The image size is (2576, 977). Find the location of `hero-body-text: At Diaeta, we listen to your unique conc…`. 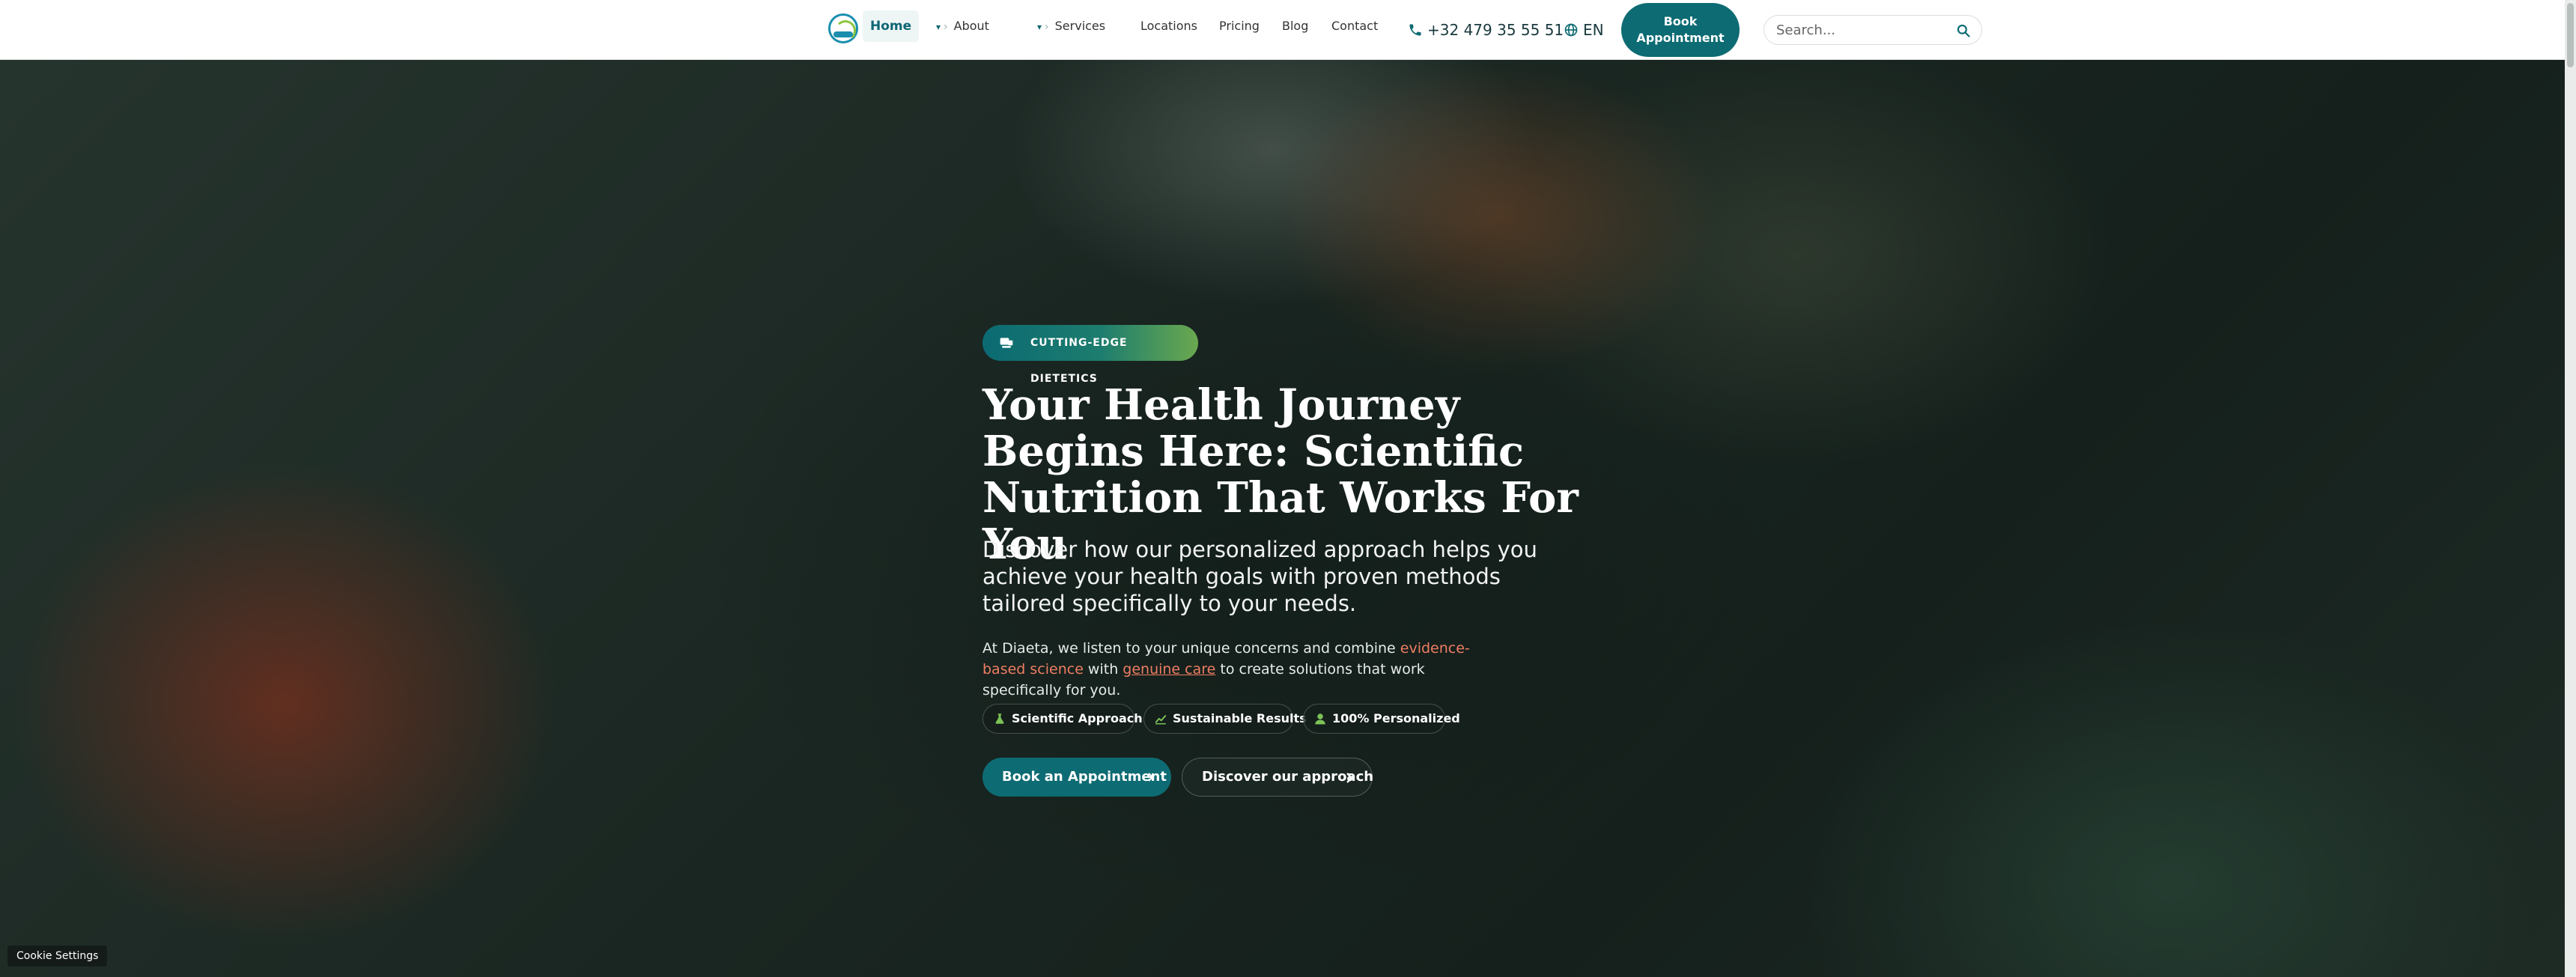

hero-body-text: At Diaeta, we listen to your unique conc… is located at coordinates (1191, 648).